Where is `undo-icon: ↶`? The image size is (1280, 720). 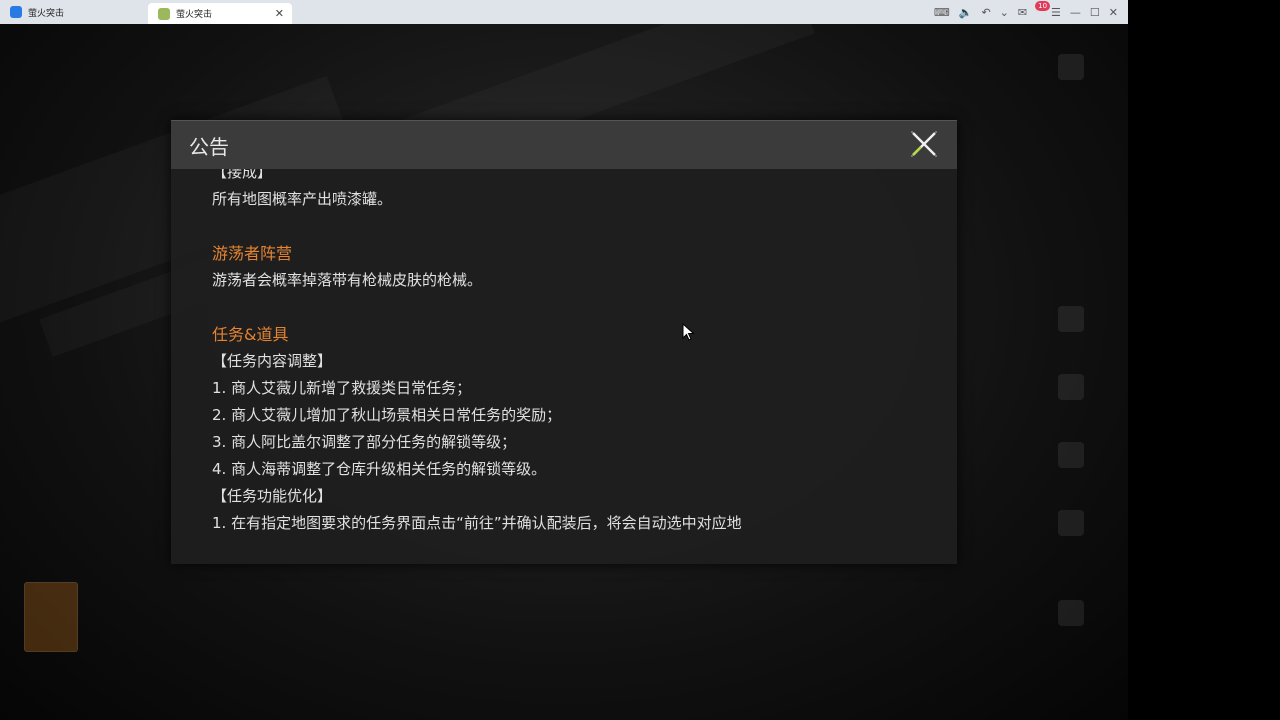 undo-icon: ↶ is located at coordinates (985, 12).